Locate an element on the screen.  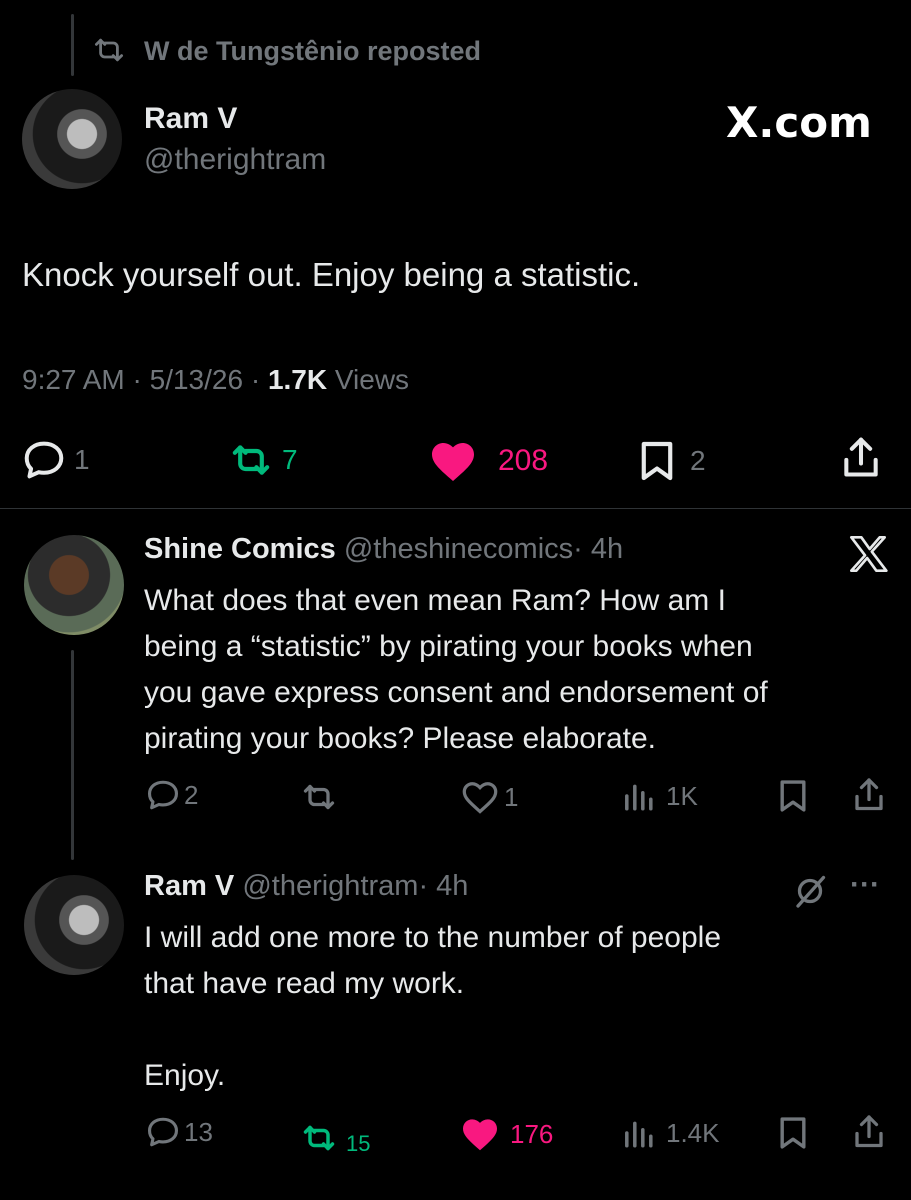
repost-button is located at coordinates (323, 797).